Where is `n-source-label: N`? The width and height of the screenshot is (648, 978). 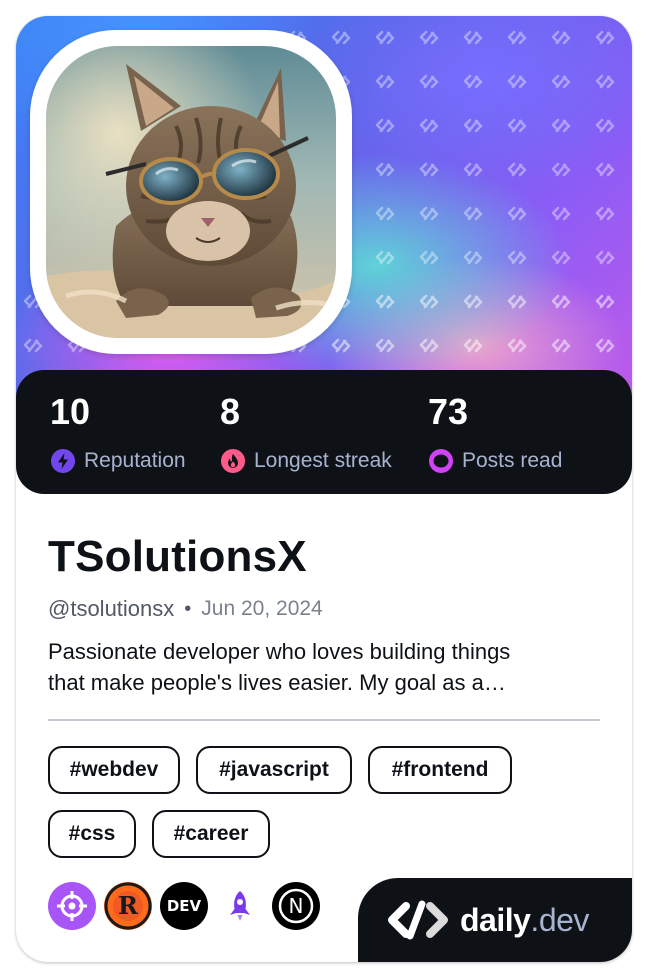 n-source-label: N is located at coordinates (296, 906).